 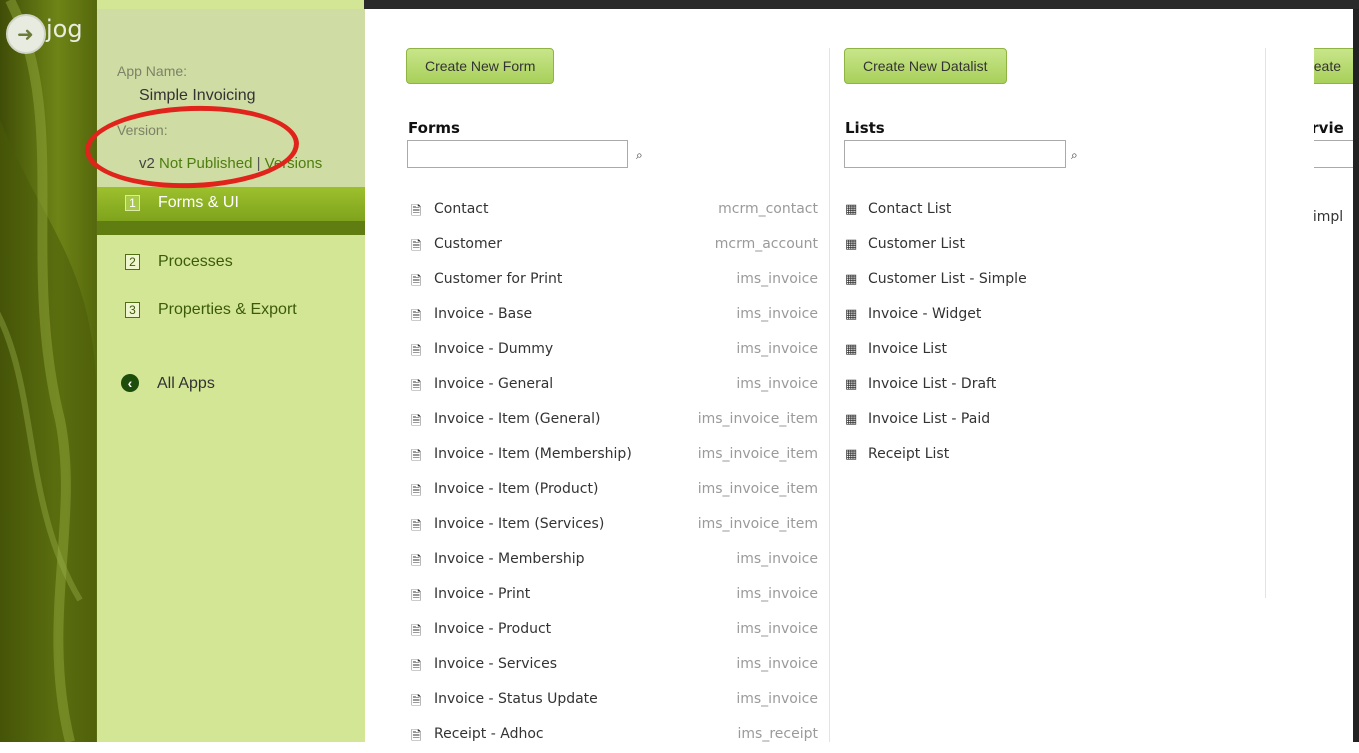 I want to click on form-list-item: 🗎 Invoice - Base ims_invoice, so click(x=614, y=315).